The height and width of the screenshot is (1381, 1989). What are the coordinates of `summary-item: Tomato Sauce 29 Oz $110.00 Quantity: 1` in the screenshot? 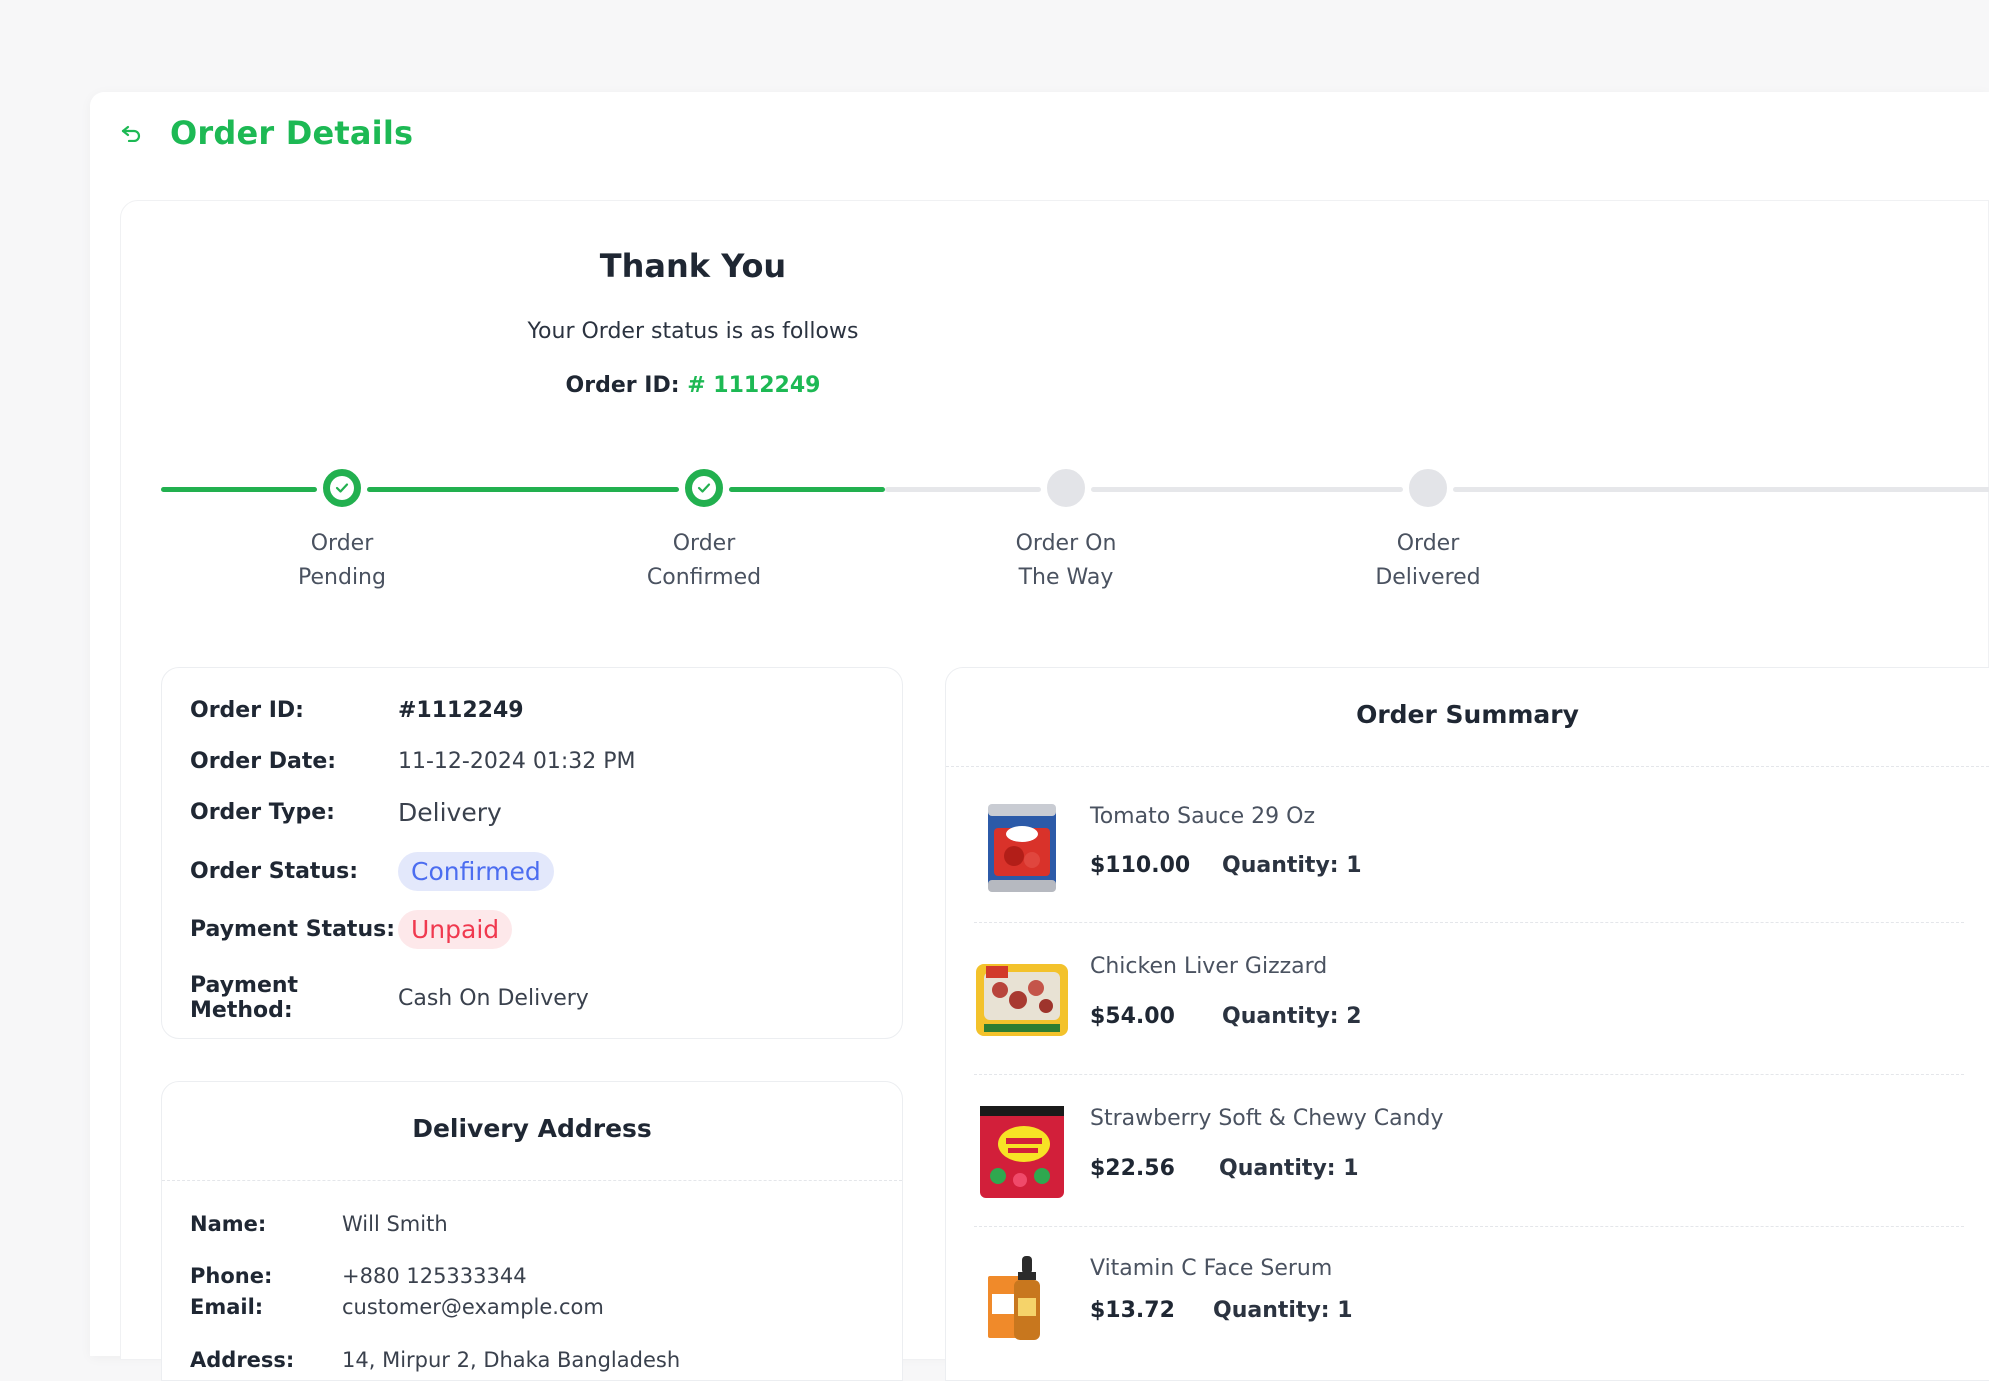 It's located at (1474, 874).